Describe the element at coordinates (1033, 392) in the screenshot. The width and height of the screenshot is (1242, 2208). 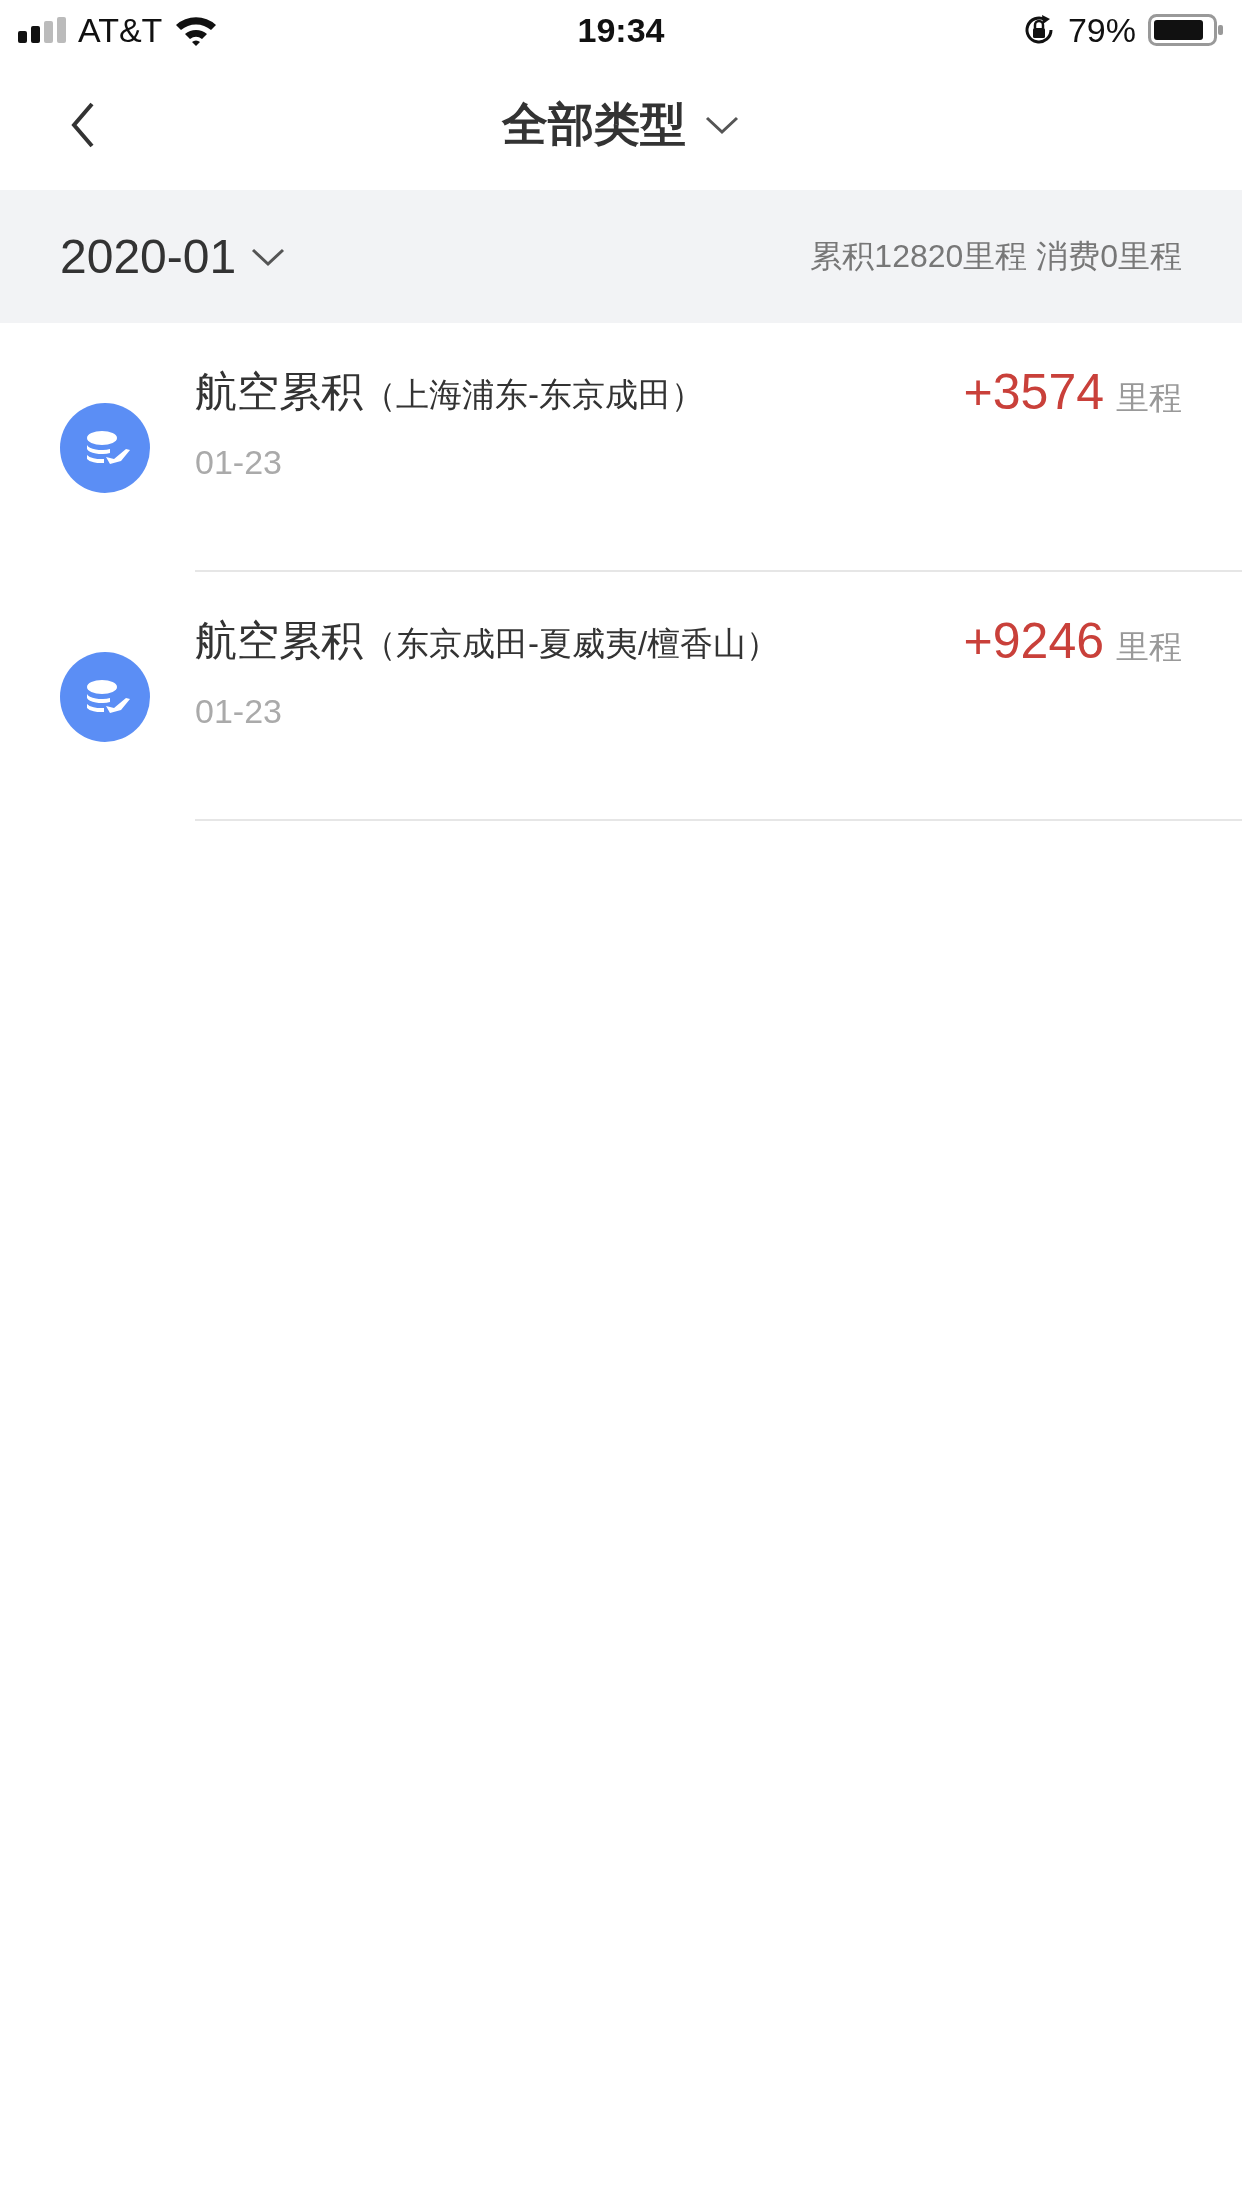
I see `mileage-amount: +3574` at that location.